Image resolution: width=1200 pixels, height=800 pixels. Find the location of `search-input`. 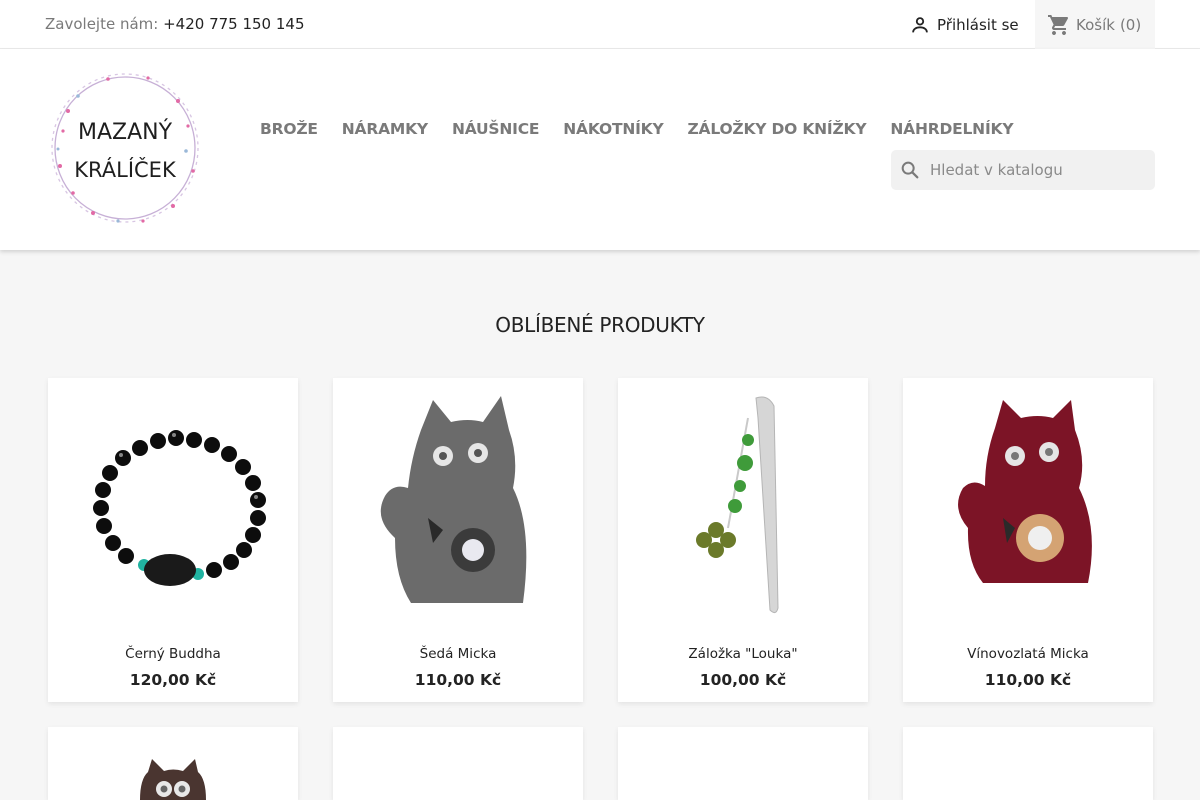

search-input is located at coordinates (1030, 170).